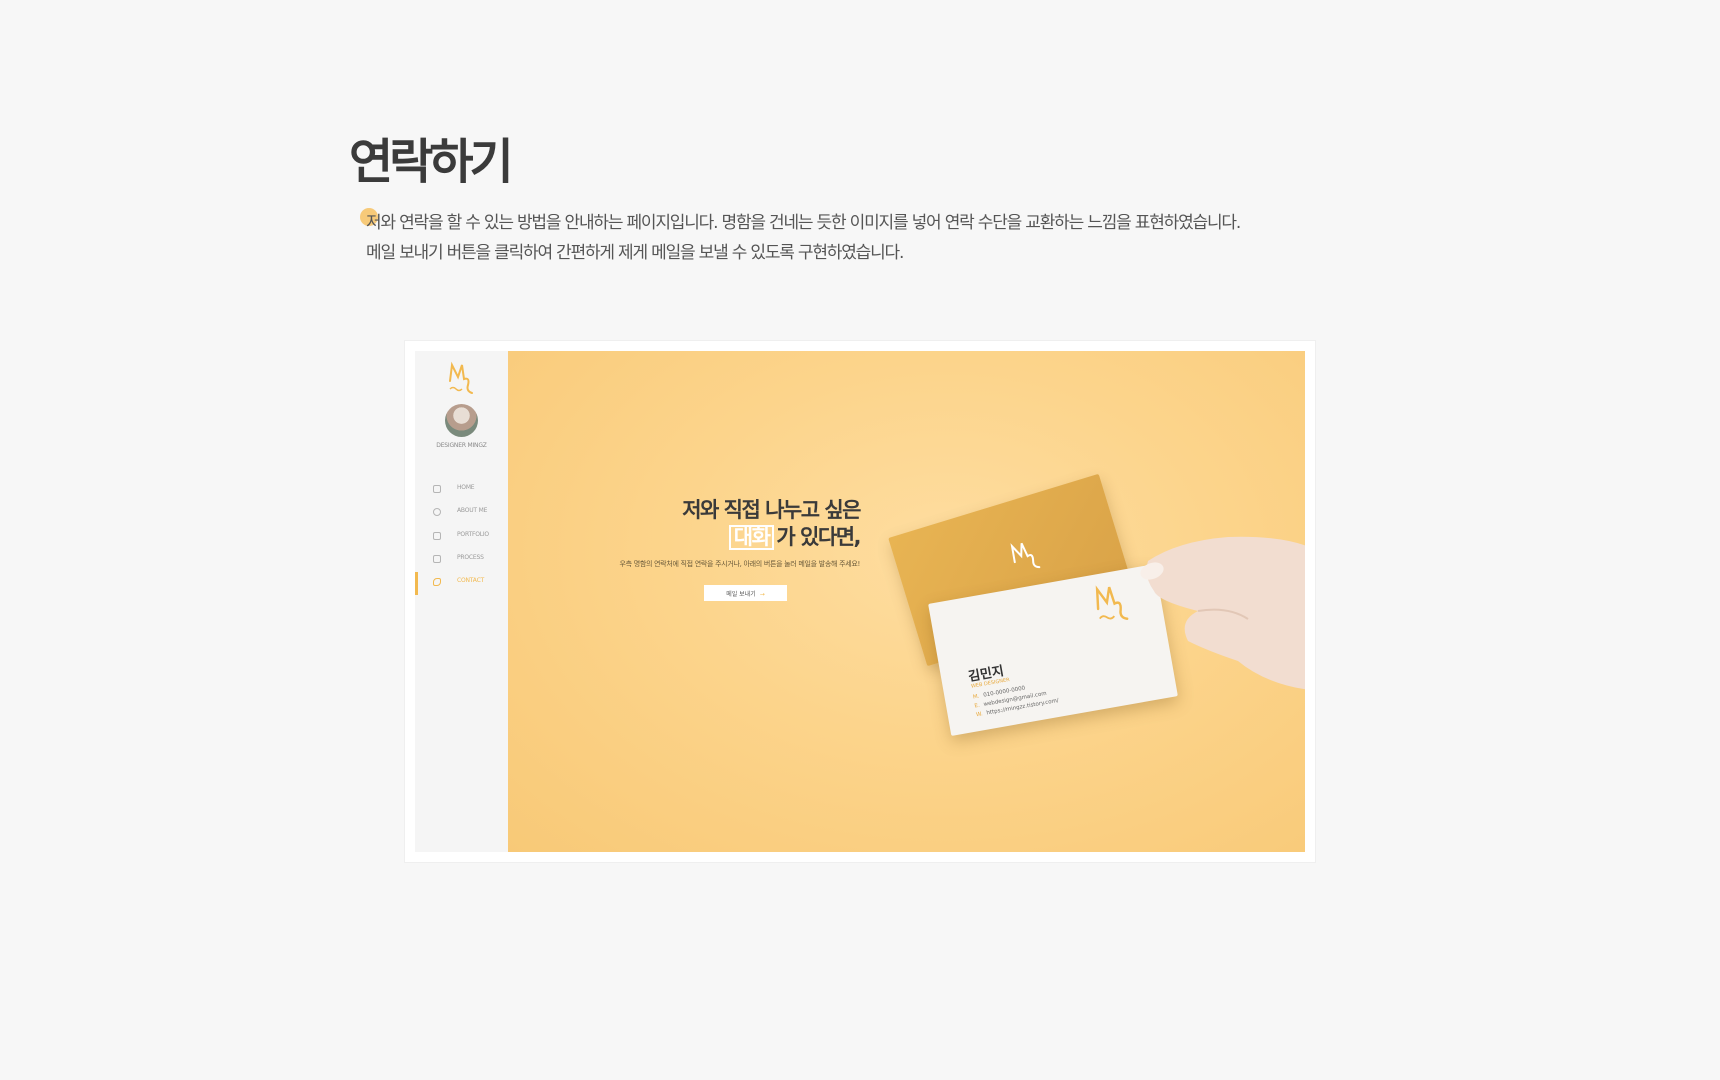 The height and width of the screenshot is (1080, 1720). Describe the element at coordinates (751, 537) in the screenshot. I see `hero-highlight: 대화` at that location.